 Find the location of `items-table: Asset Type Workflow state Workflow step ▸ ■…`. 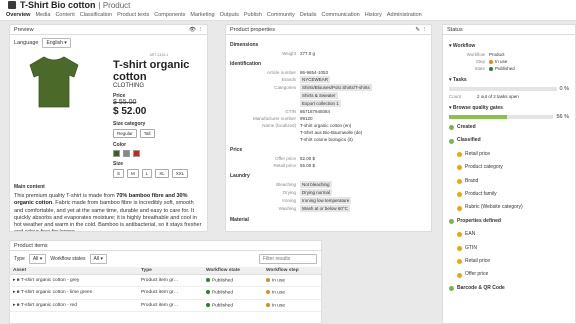

items-table: Asset Type Workflow state Workflow step ▸ ■… is located at coordinates (165, 289).